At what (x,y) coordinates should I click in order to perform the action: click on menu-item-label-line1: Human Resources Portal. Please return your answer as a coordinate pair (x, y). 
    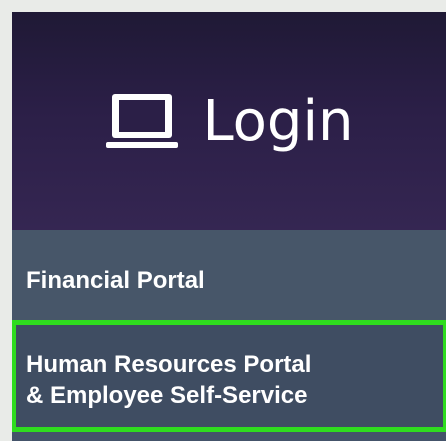
    Looking at the image, I should click on (169, 364).